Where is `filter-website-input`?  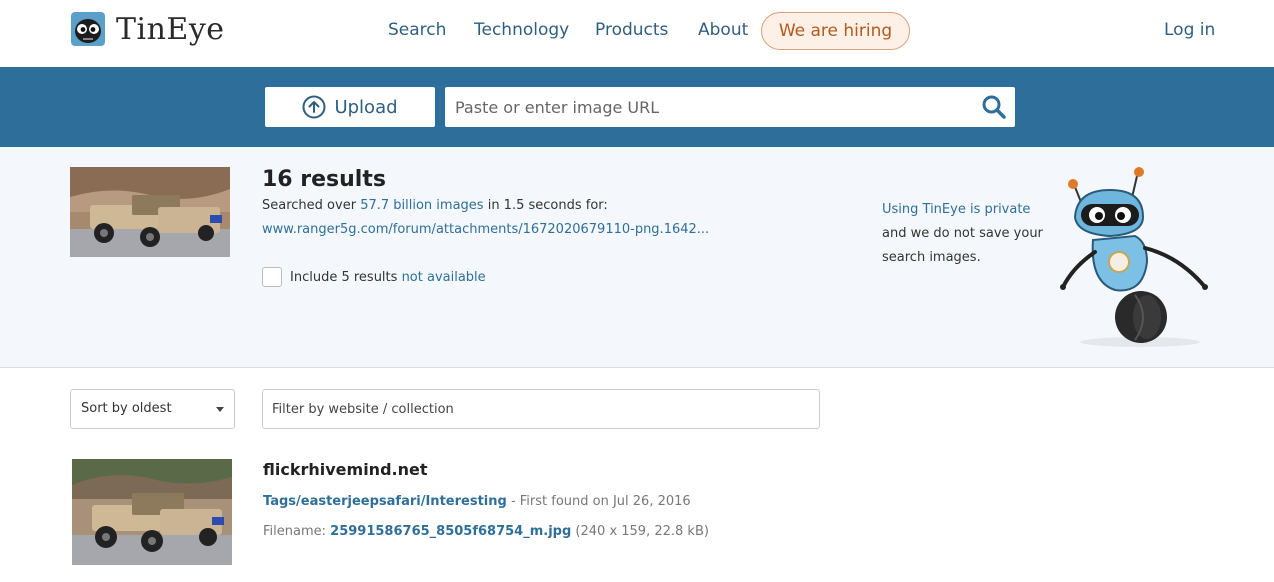 filter-website-input is located at coordinates (541, 409).